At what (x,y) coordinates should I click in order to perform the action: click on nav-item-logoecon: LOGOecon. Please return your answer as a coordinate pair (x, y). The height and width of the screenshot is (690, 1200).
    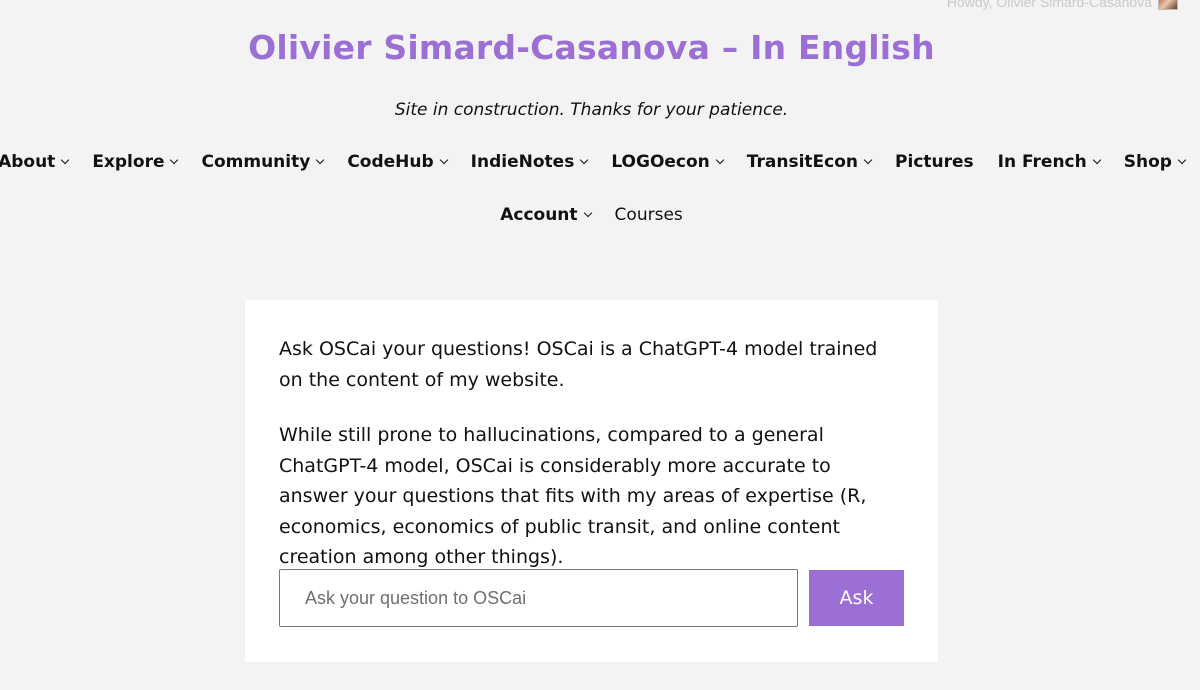
    Looking at the image, I should click on (666, 162).